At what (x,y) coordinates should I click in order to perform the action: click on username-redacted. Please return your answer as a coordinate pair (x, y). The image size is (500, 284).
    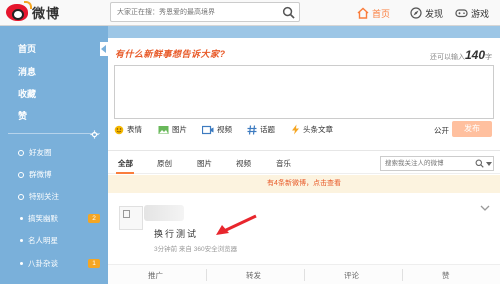
    Looking at the image, I should click on (164, 213).